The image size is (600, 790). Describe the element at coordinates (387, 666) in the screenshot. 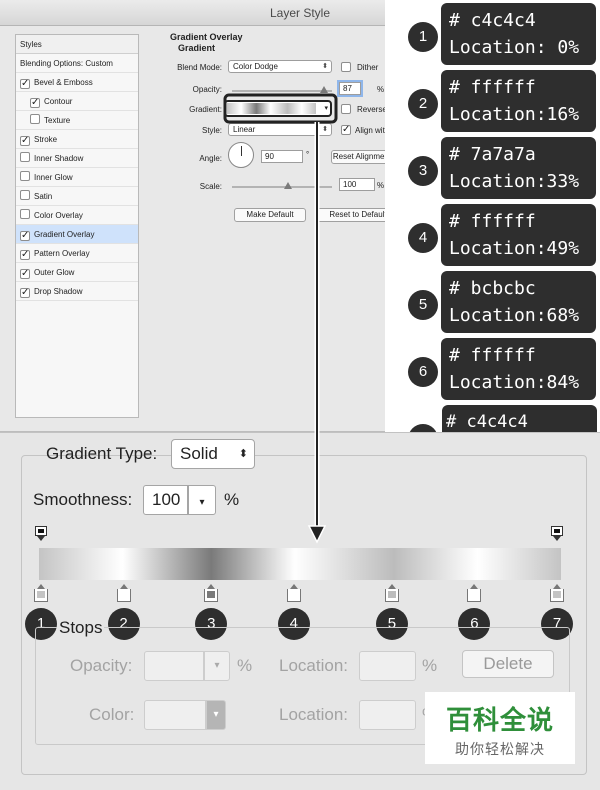

I see `stop-location-input` at that location.